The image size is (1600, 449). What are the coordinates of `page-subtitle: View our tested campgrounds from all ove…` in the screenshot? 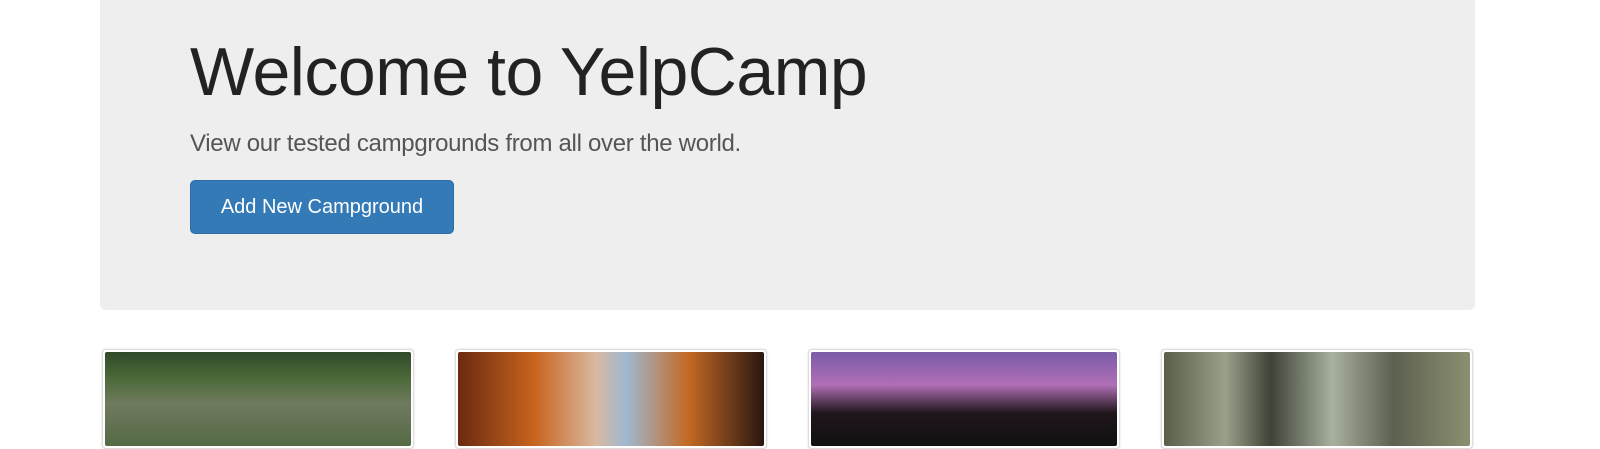 It's located at (465, 143).